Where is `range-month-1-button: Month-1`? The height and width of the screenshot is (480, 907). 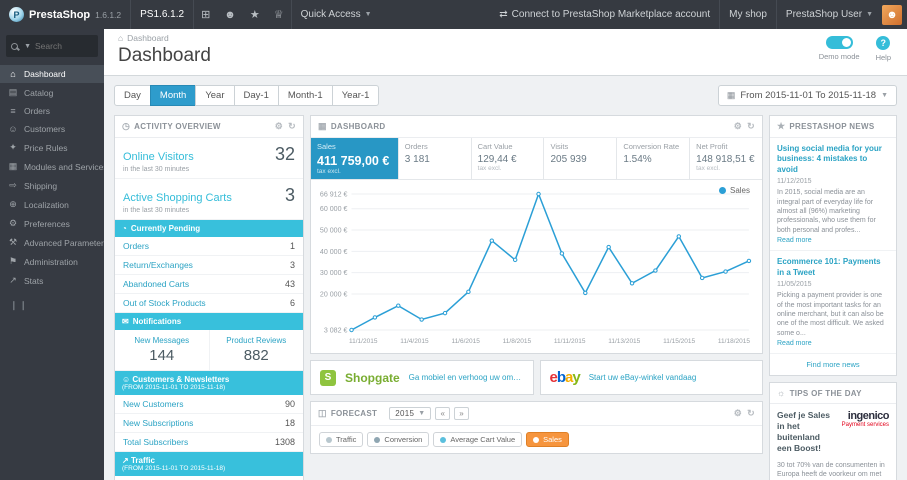 range-month-1-button: Month-1 is located at coordinates (305, 95).